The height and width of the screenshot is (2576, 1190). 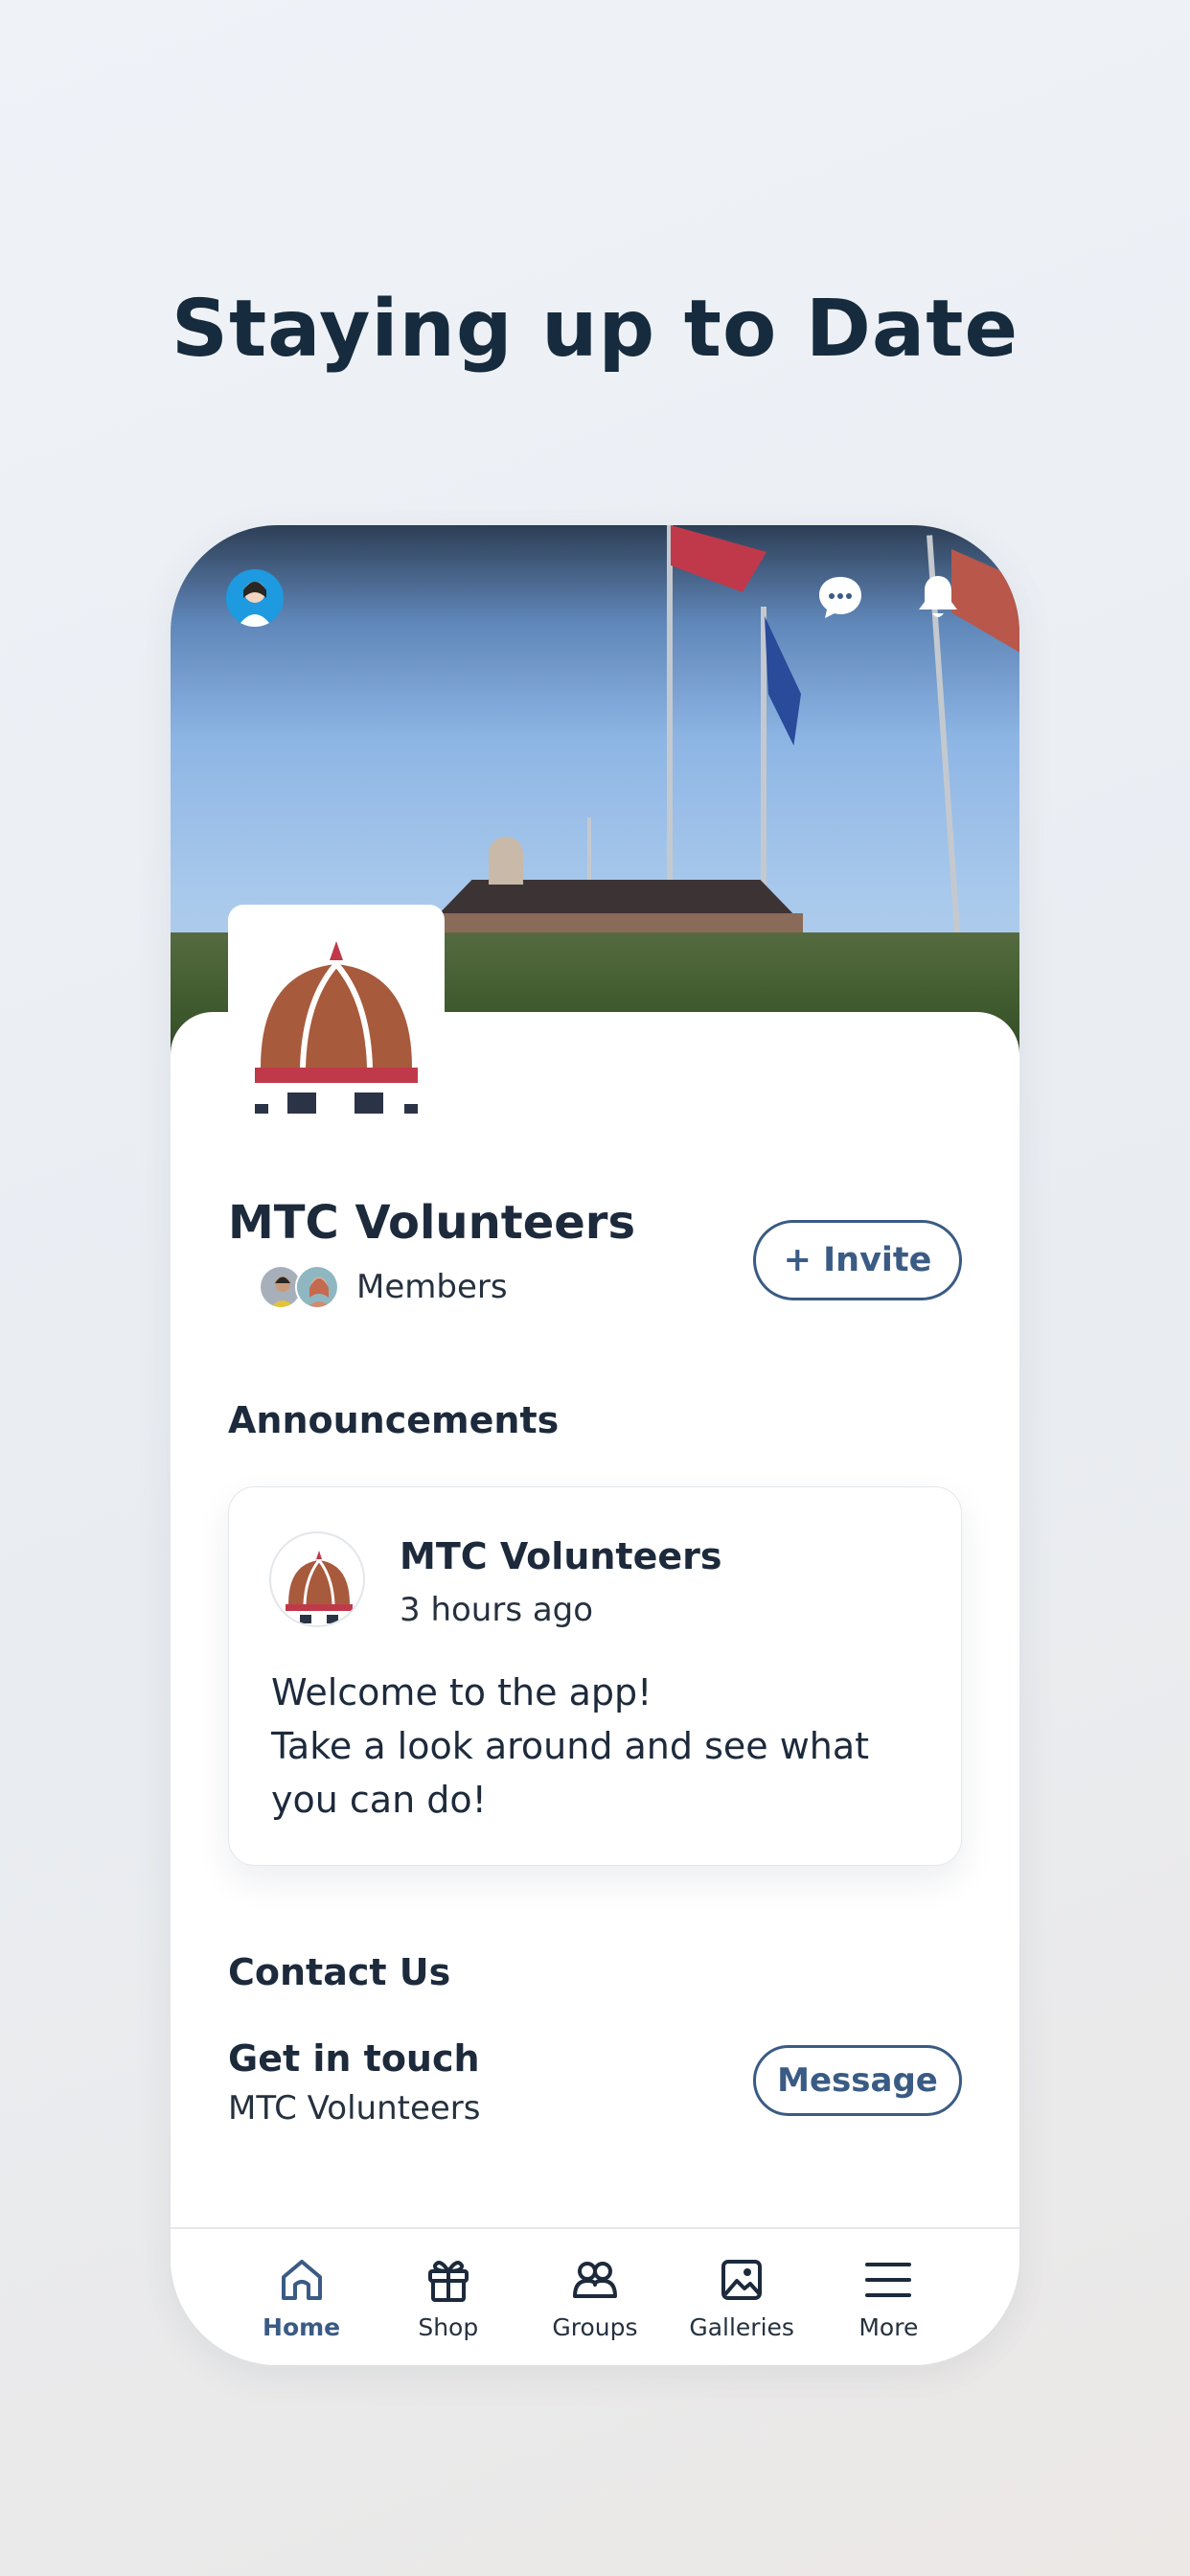 What do you see at coordinates (449, 2327) in the screenshot?
I see `nav-shop-label: Shop` at bounding box center [449, 2327].